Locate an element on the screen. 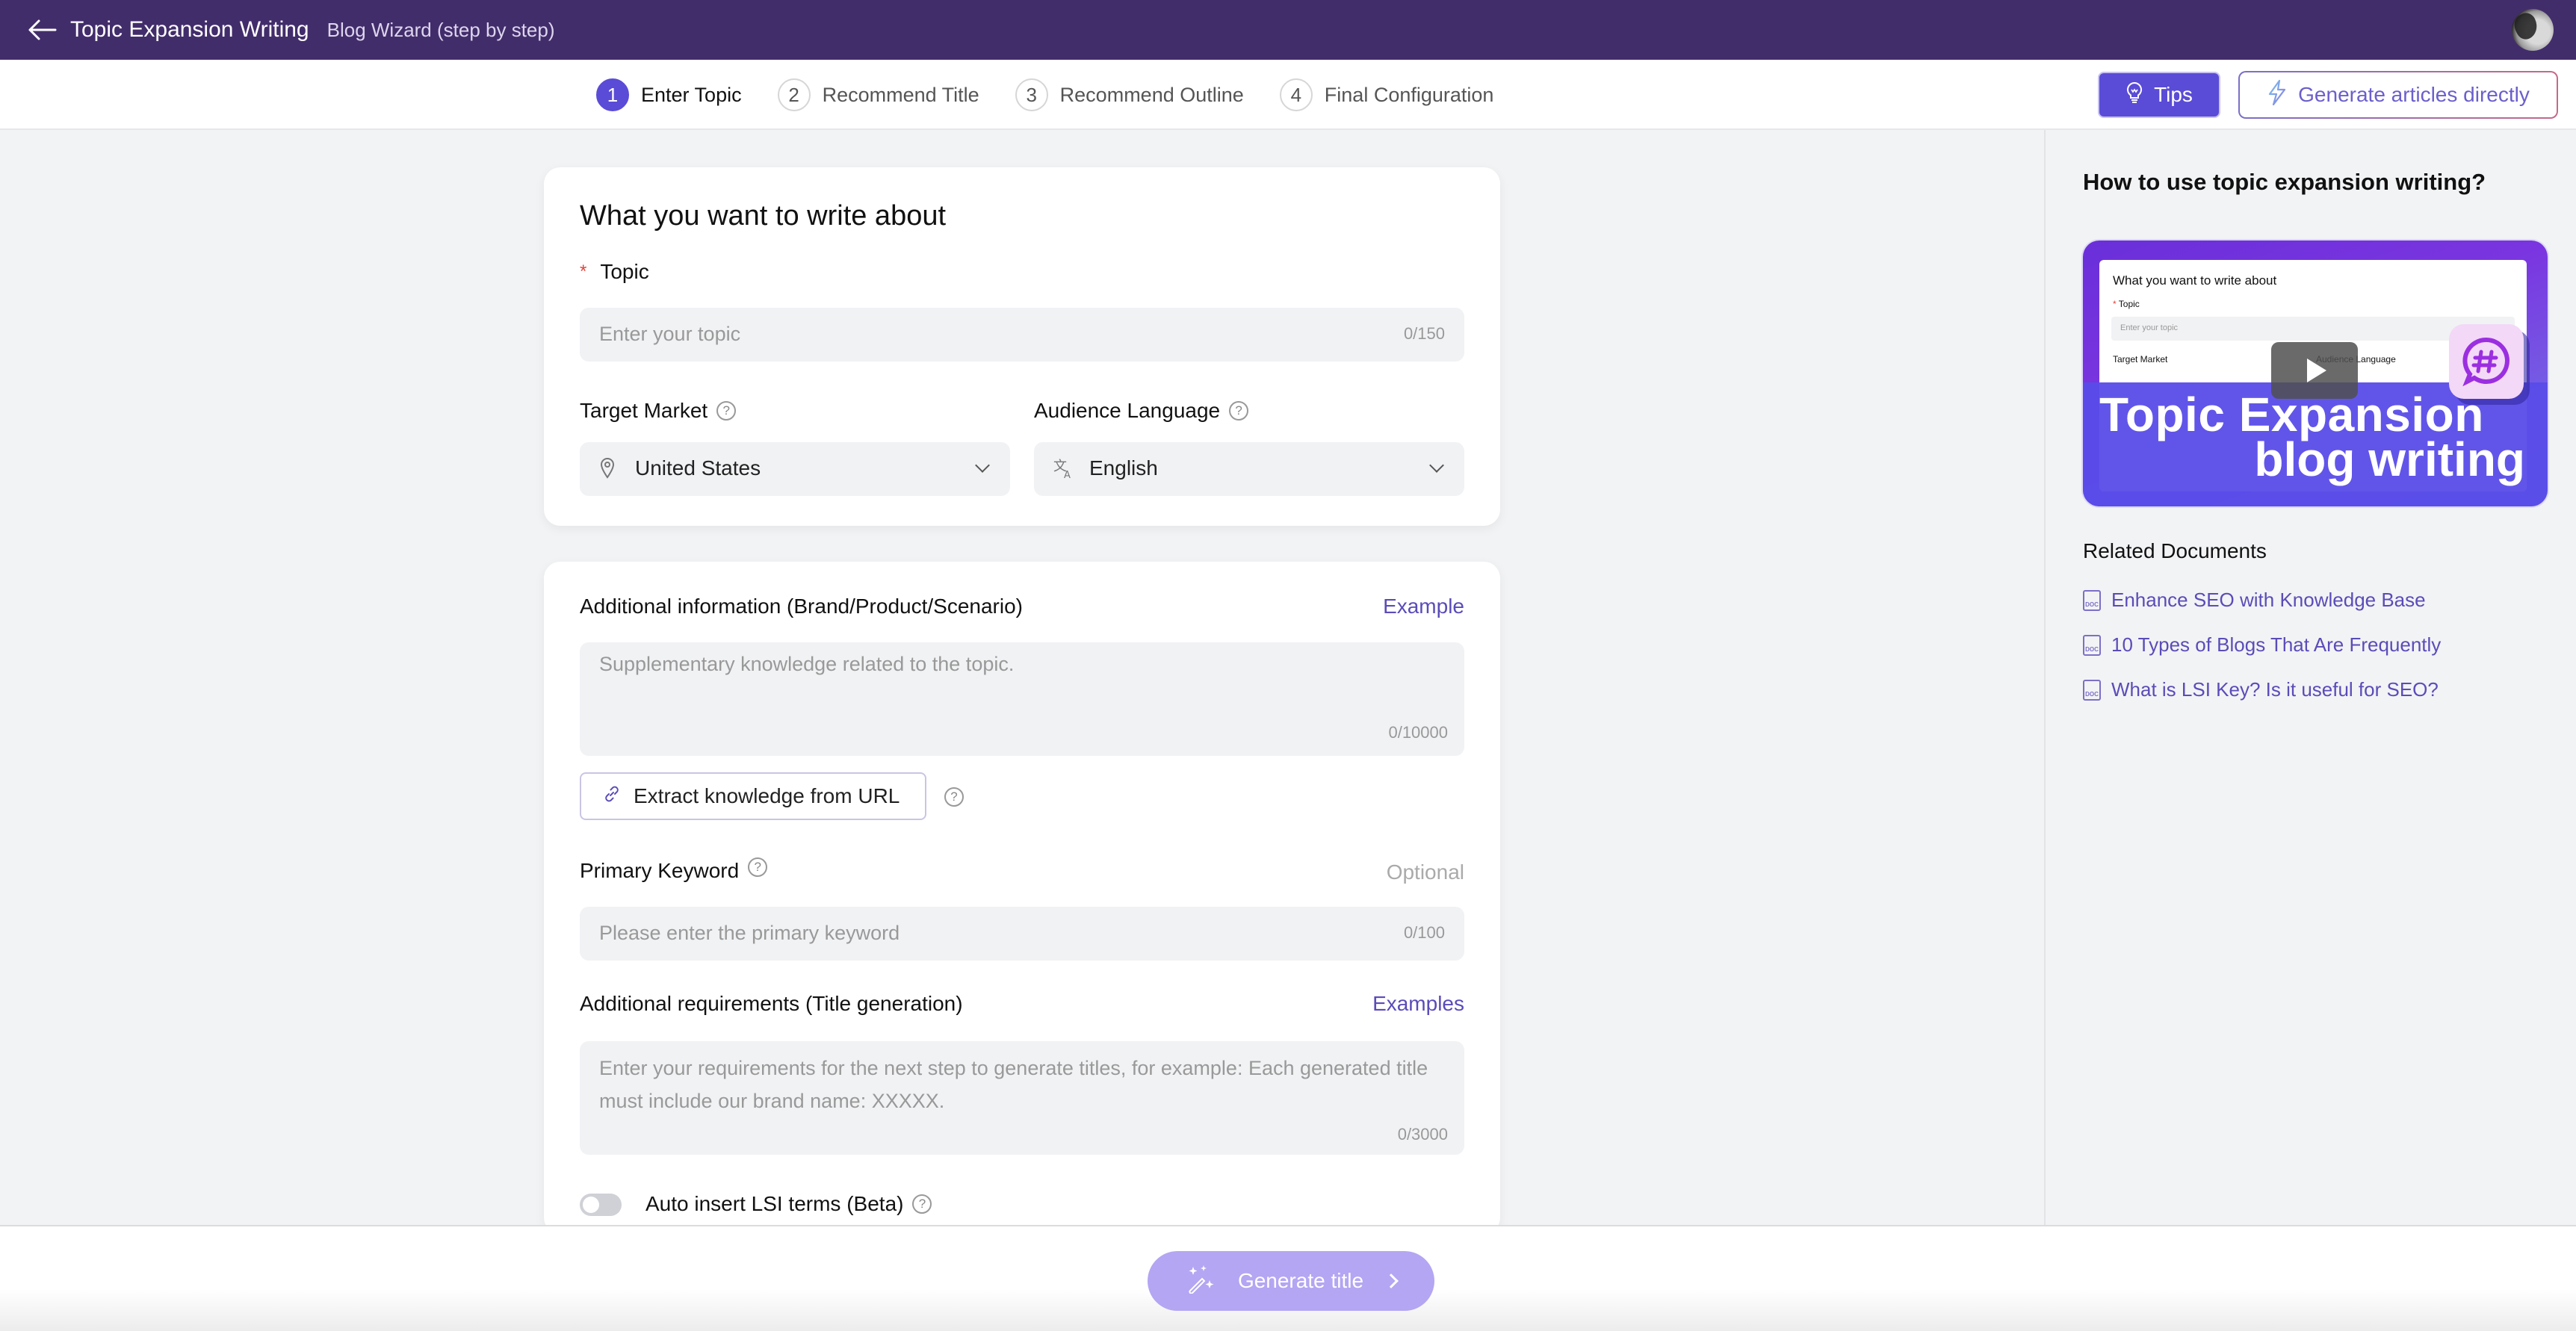 This screenshot has height=1331, width=2576. play-icon is located at coordinates (2316, 370).